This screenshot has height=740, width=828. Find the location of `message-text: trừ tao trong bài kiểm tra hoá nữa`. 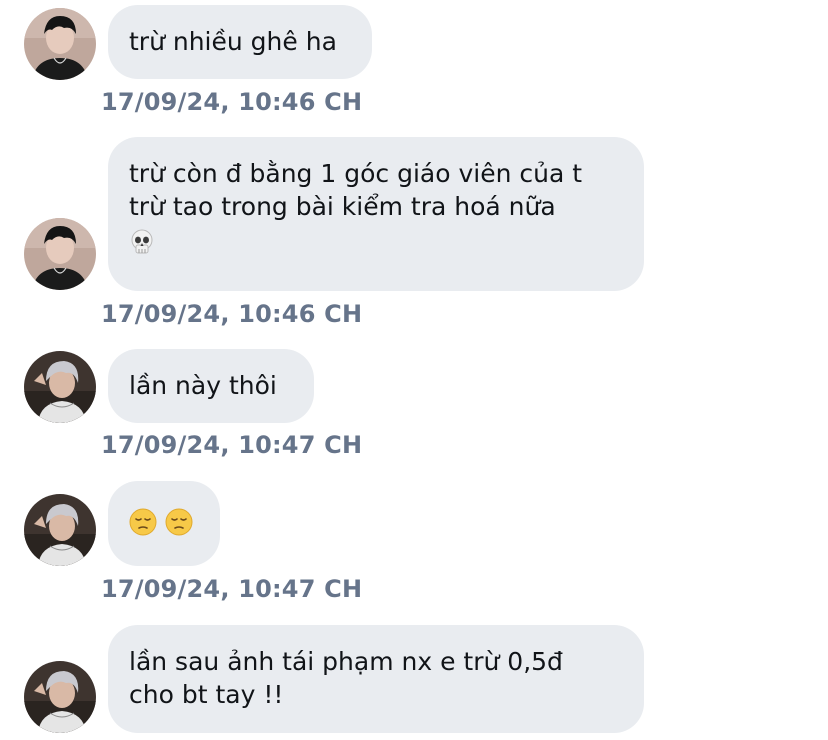

message-text: trừ tao trong bài kiểm tra hoá nữa is located at coordinates (342, 206).